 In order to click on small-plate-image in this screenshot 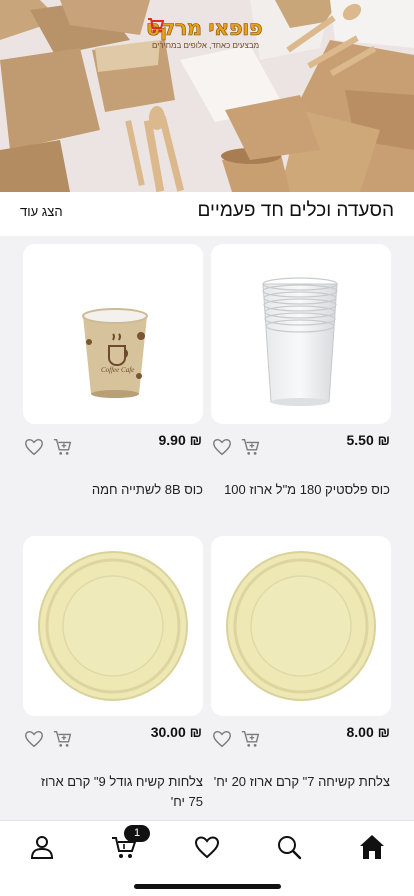, I will do `click(301, 626)`.